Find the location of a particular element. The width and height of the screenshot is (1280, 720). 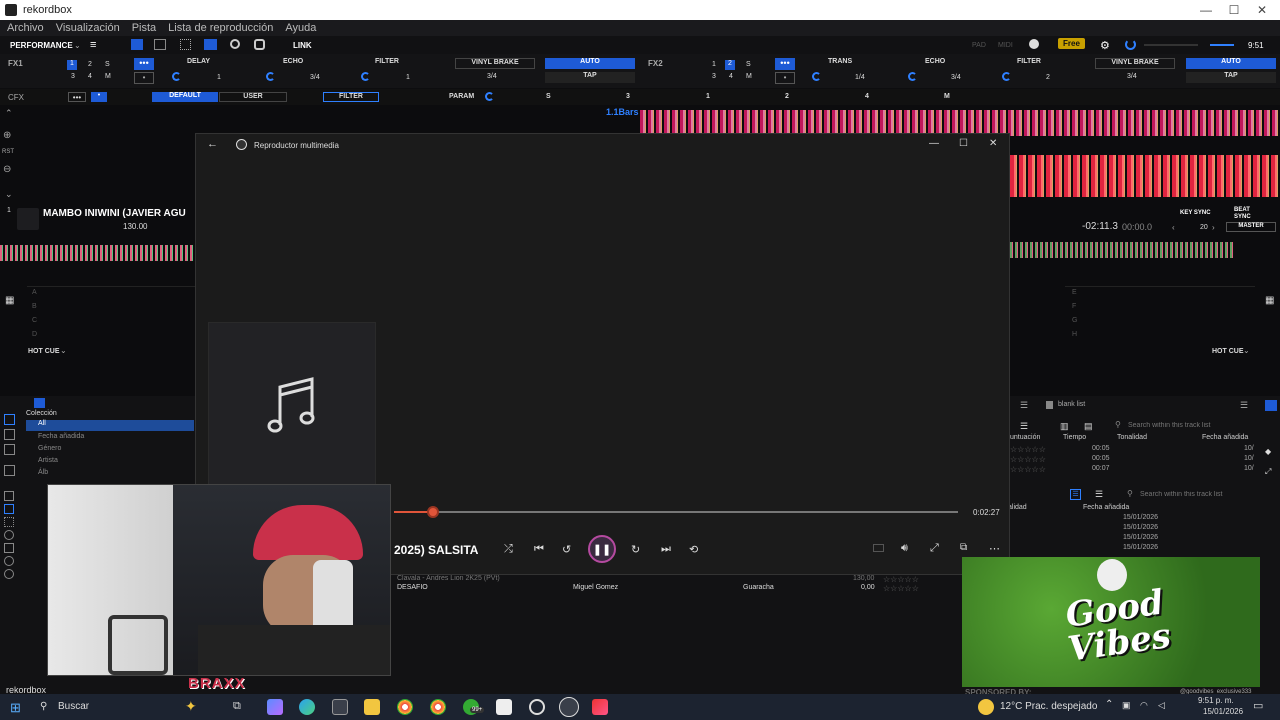

beat-right-icon: › is located at coordinates (1213, 227).